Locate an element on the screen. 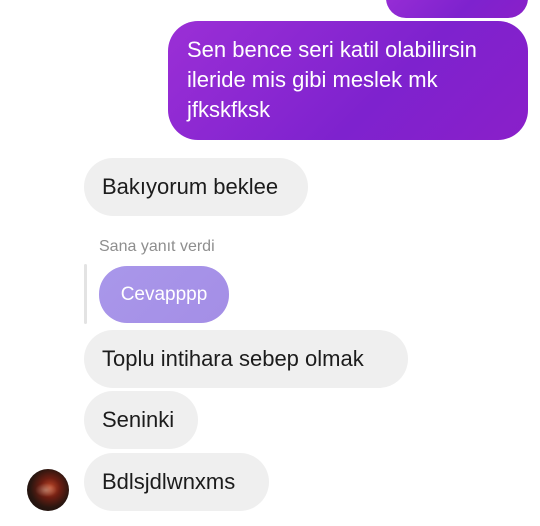  received-message-bubble: Bdlsjdlwnxms is located at coordinates (176, 482).